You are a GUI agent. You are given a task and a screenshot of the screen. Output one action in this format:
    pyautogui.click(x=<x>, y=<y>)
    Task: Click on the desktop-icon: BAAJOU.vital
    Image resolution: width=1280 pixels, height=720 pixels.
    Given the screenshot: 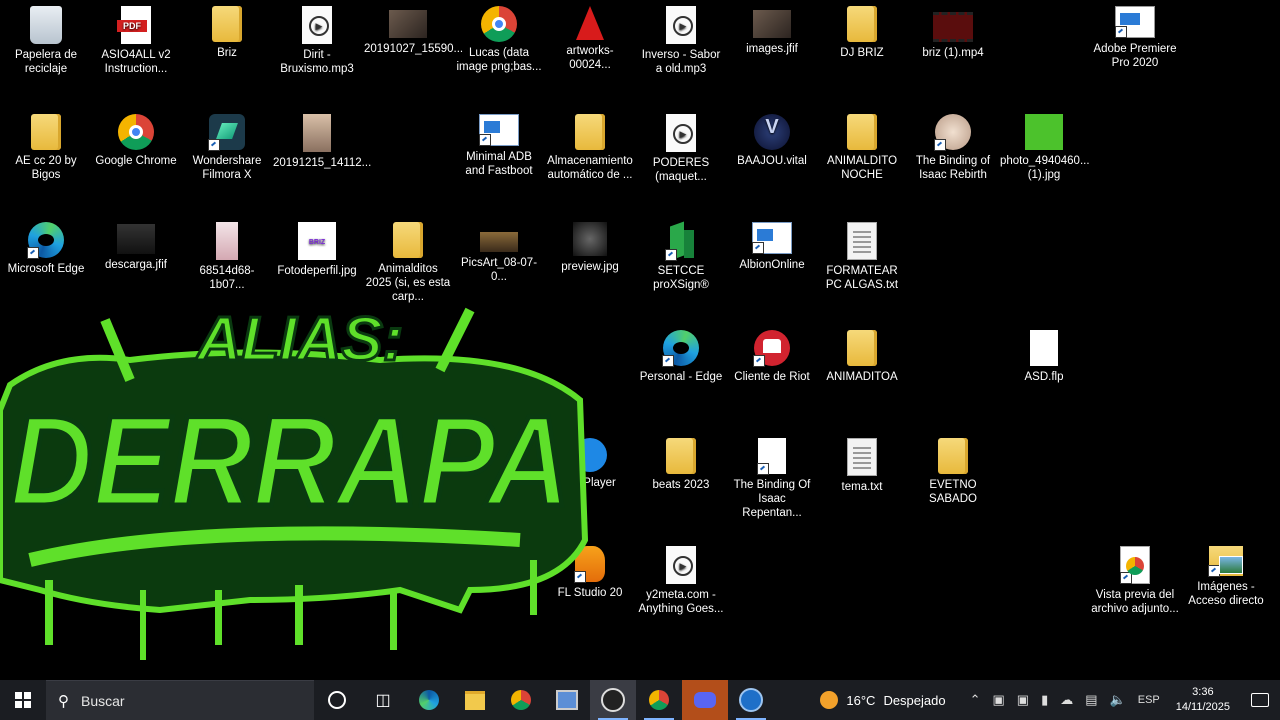 What is the action you would take?
    pyautogui.click(x=772, y=138)
    